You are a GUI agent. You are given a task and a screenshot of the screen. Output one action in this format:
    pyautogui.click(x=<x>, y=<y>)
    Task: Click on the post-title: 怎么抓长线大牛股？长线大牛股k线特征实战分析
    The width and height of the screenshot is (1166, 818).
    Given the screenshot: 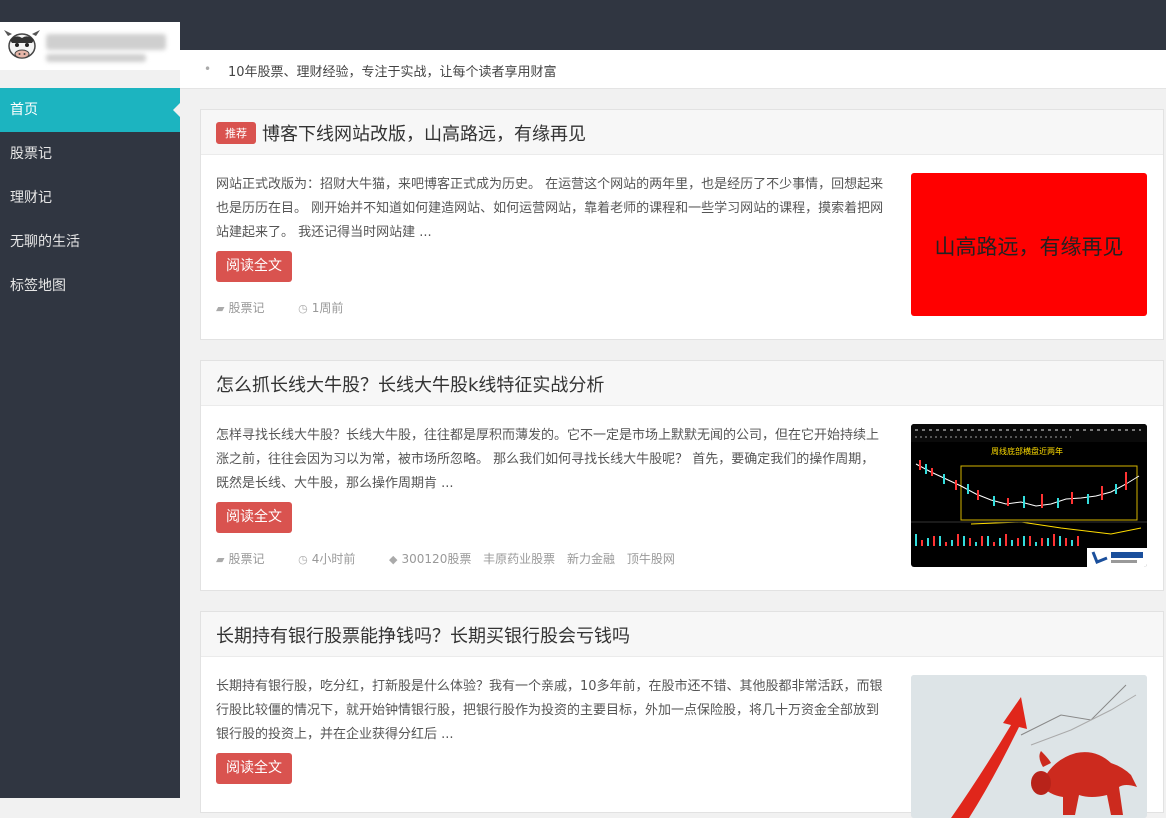 What is the action you would take?
    pyautogui.click(x=410, y=384)
    